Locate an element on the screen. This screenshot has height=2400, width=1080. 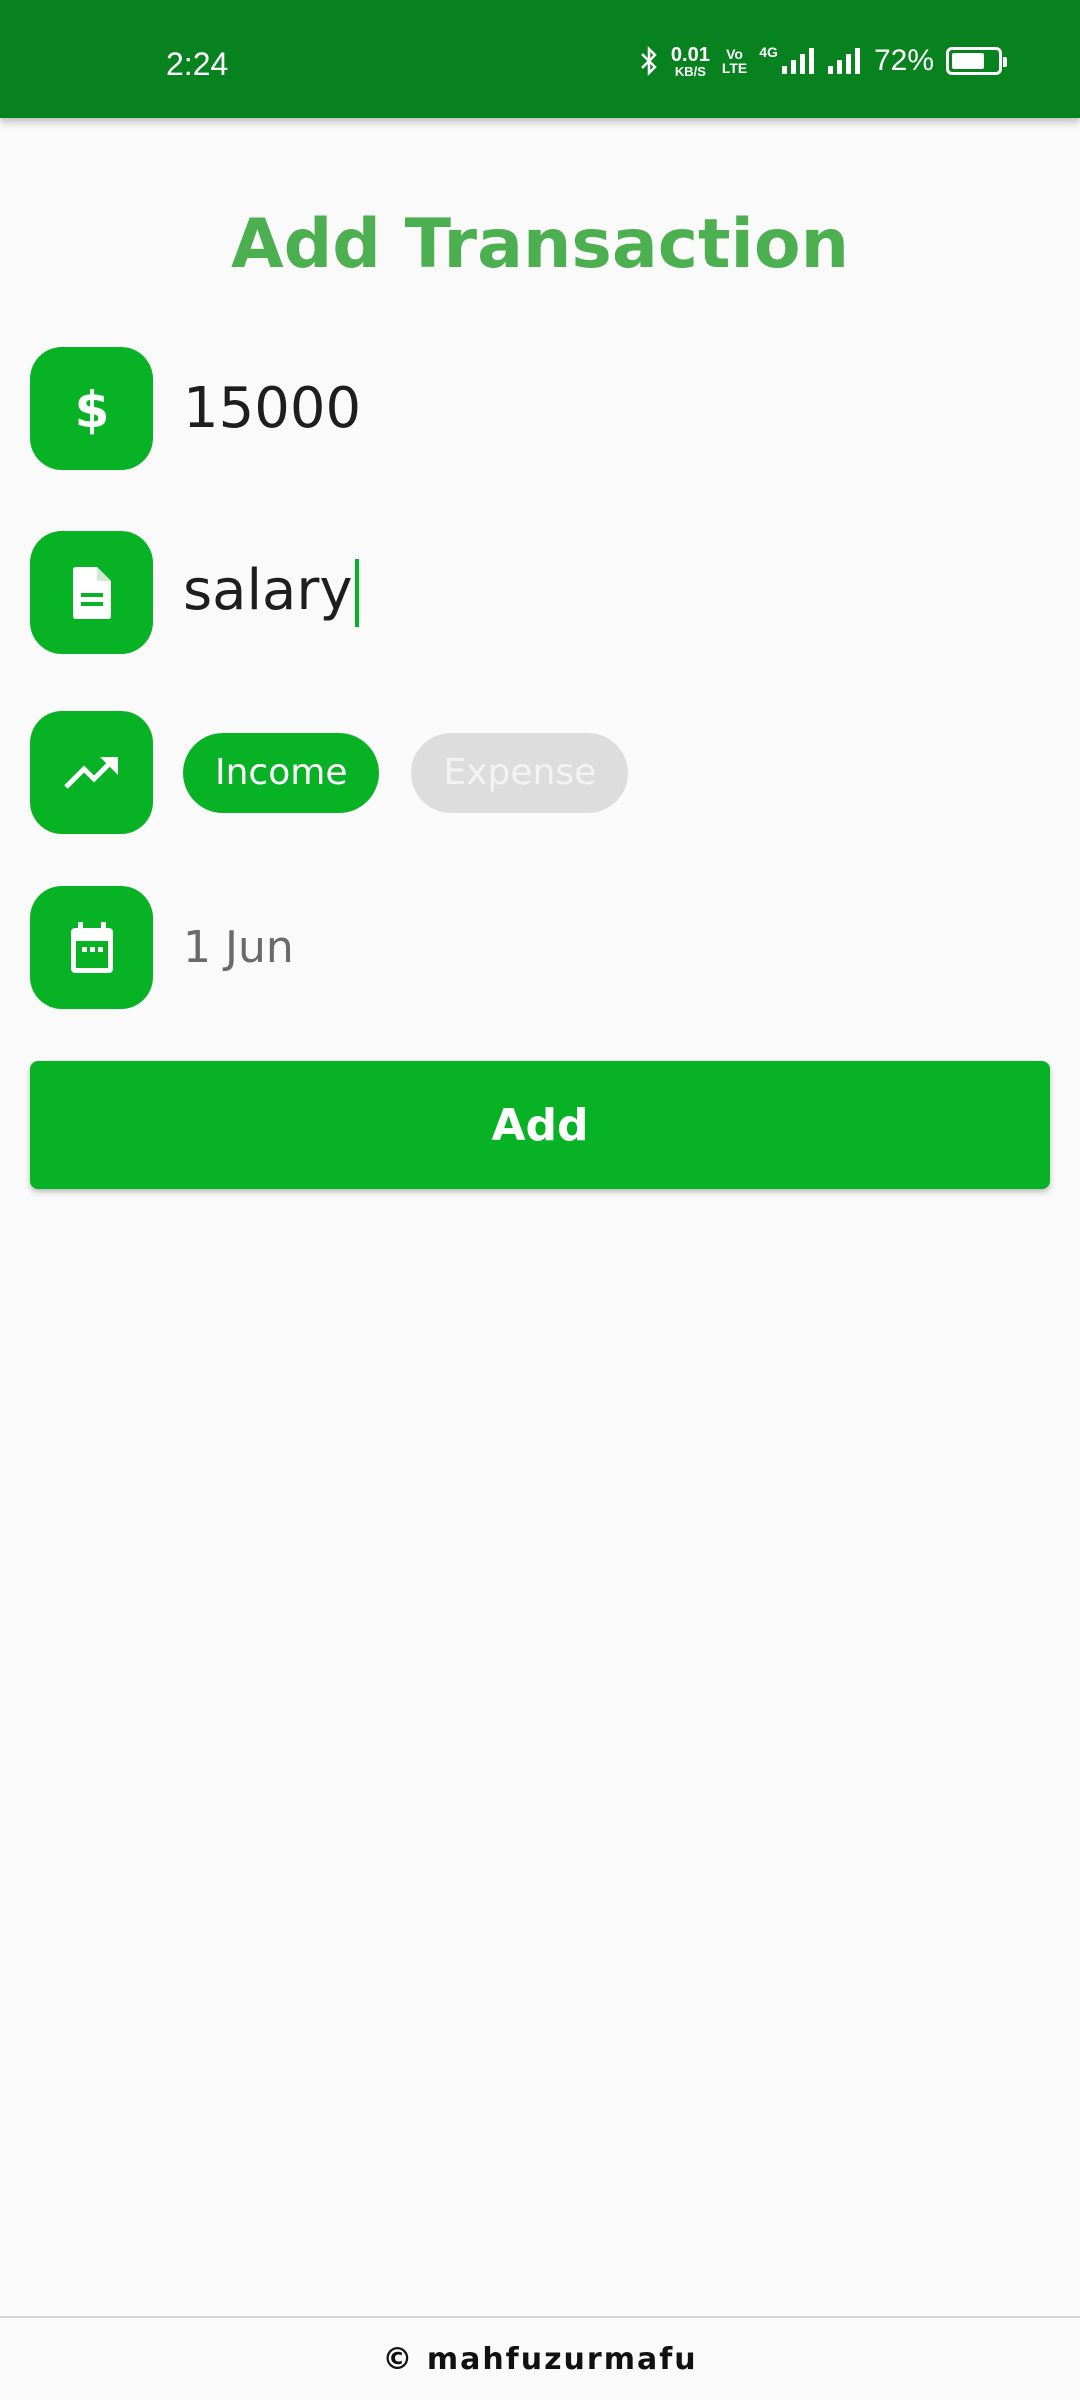
amount-row: $ 15000 is located at coordinates (195, 408).